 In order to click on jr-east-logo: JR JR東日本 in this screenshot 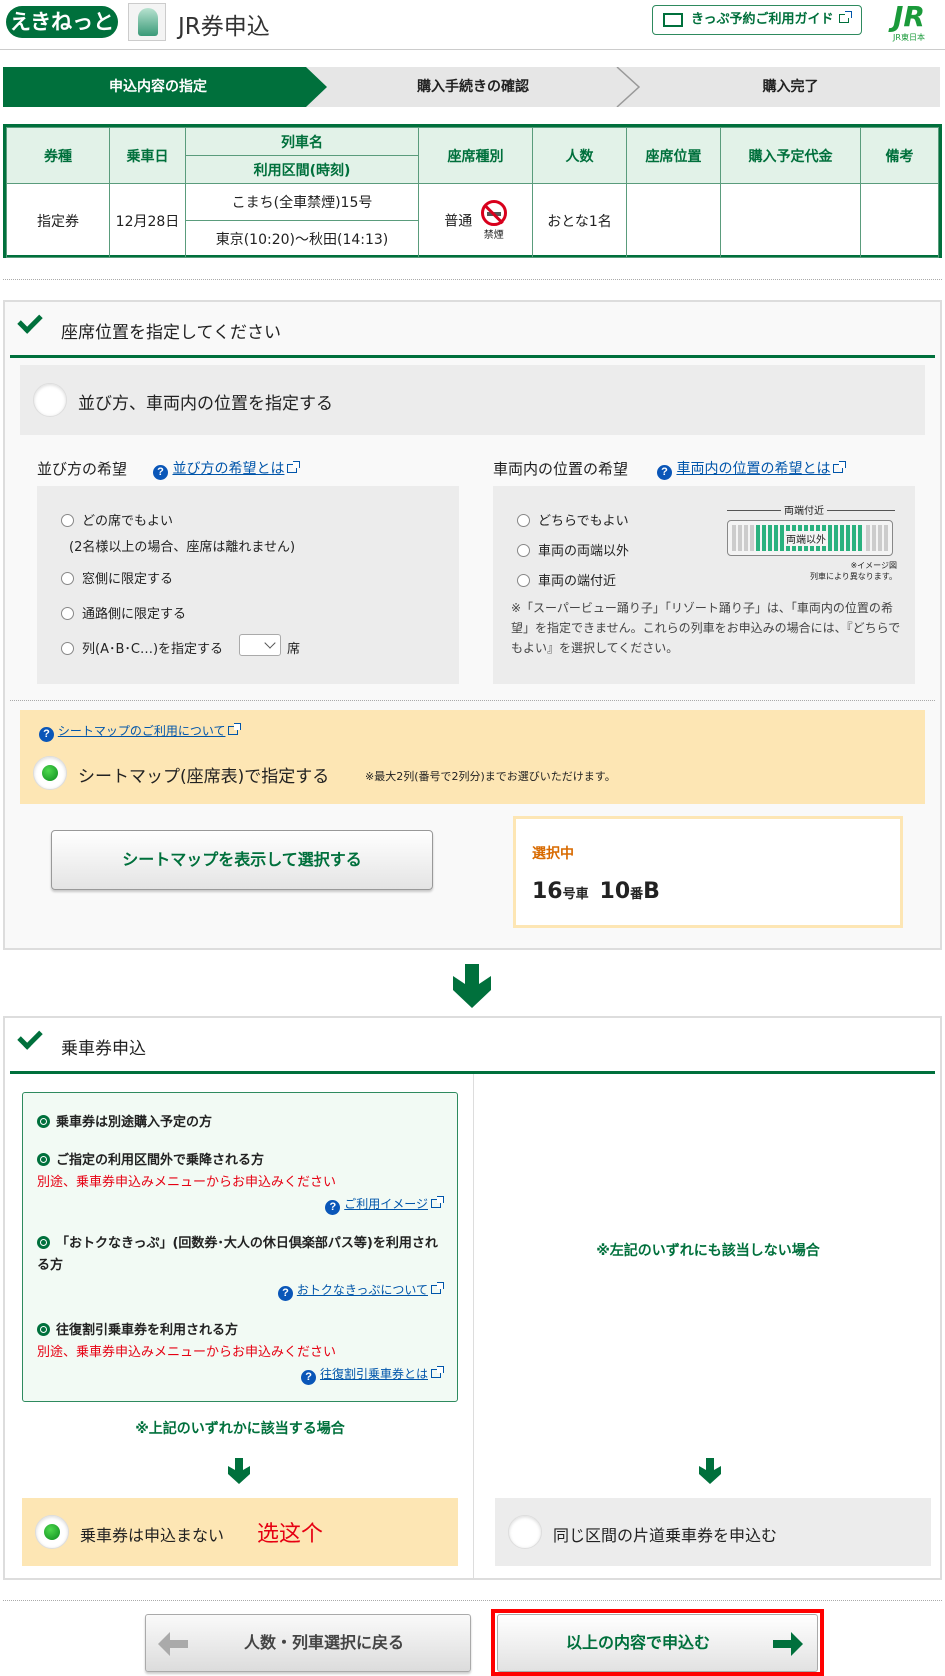, I will do `click(909, 21)`.